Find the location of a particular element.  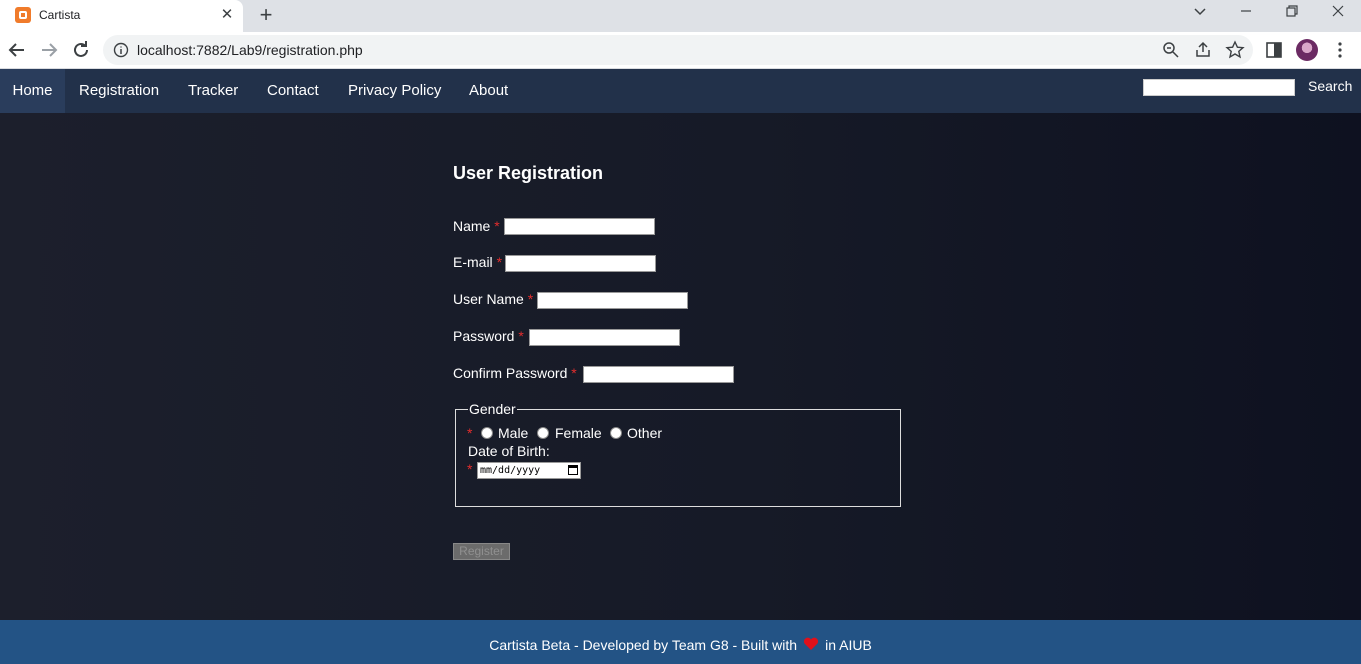

search-button: Search is located at coordinates (1330, 86).